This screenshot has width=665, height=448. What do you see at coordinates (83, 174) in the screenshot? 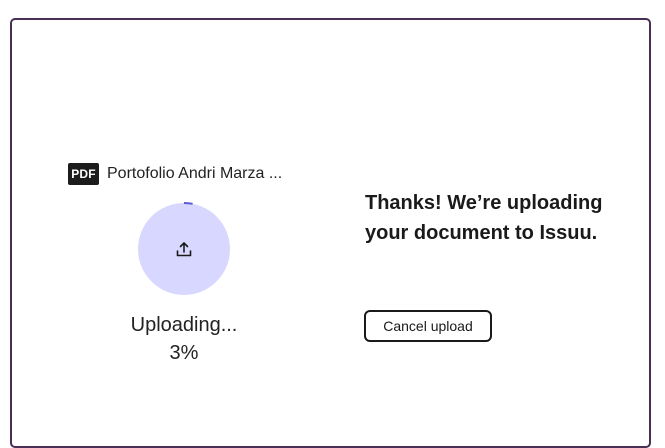
I see `pdf-badge: PDF` at bounding box center [83, 174].